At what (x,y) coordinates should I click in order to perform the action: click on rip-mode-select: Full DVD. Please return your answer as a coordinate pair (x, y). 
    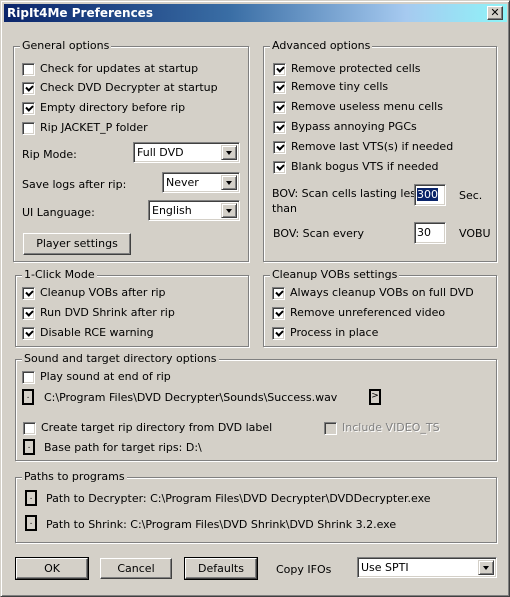
    Looking at the image, I should click on (186, 152).